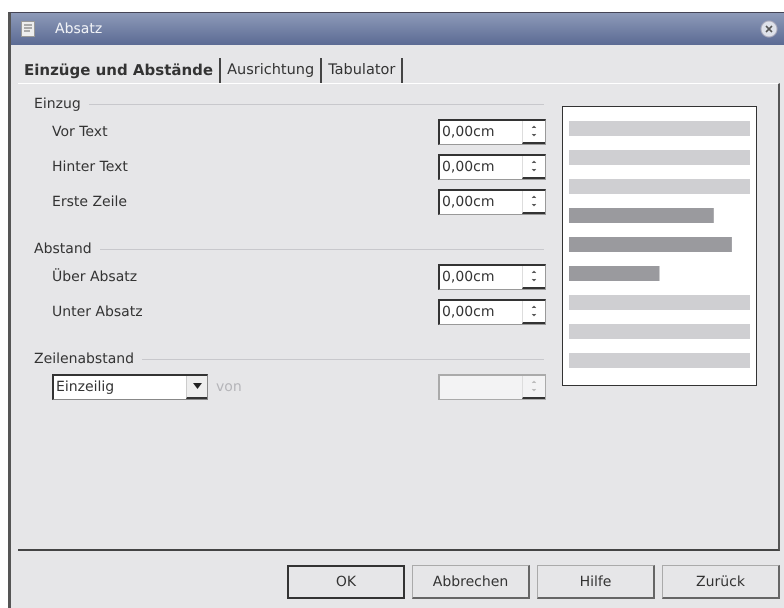  I want to click on section-title: Einzug, so click(57, 104).